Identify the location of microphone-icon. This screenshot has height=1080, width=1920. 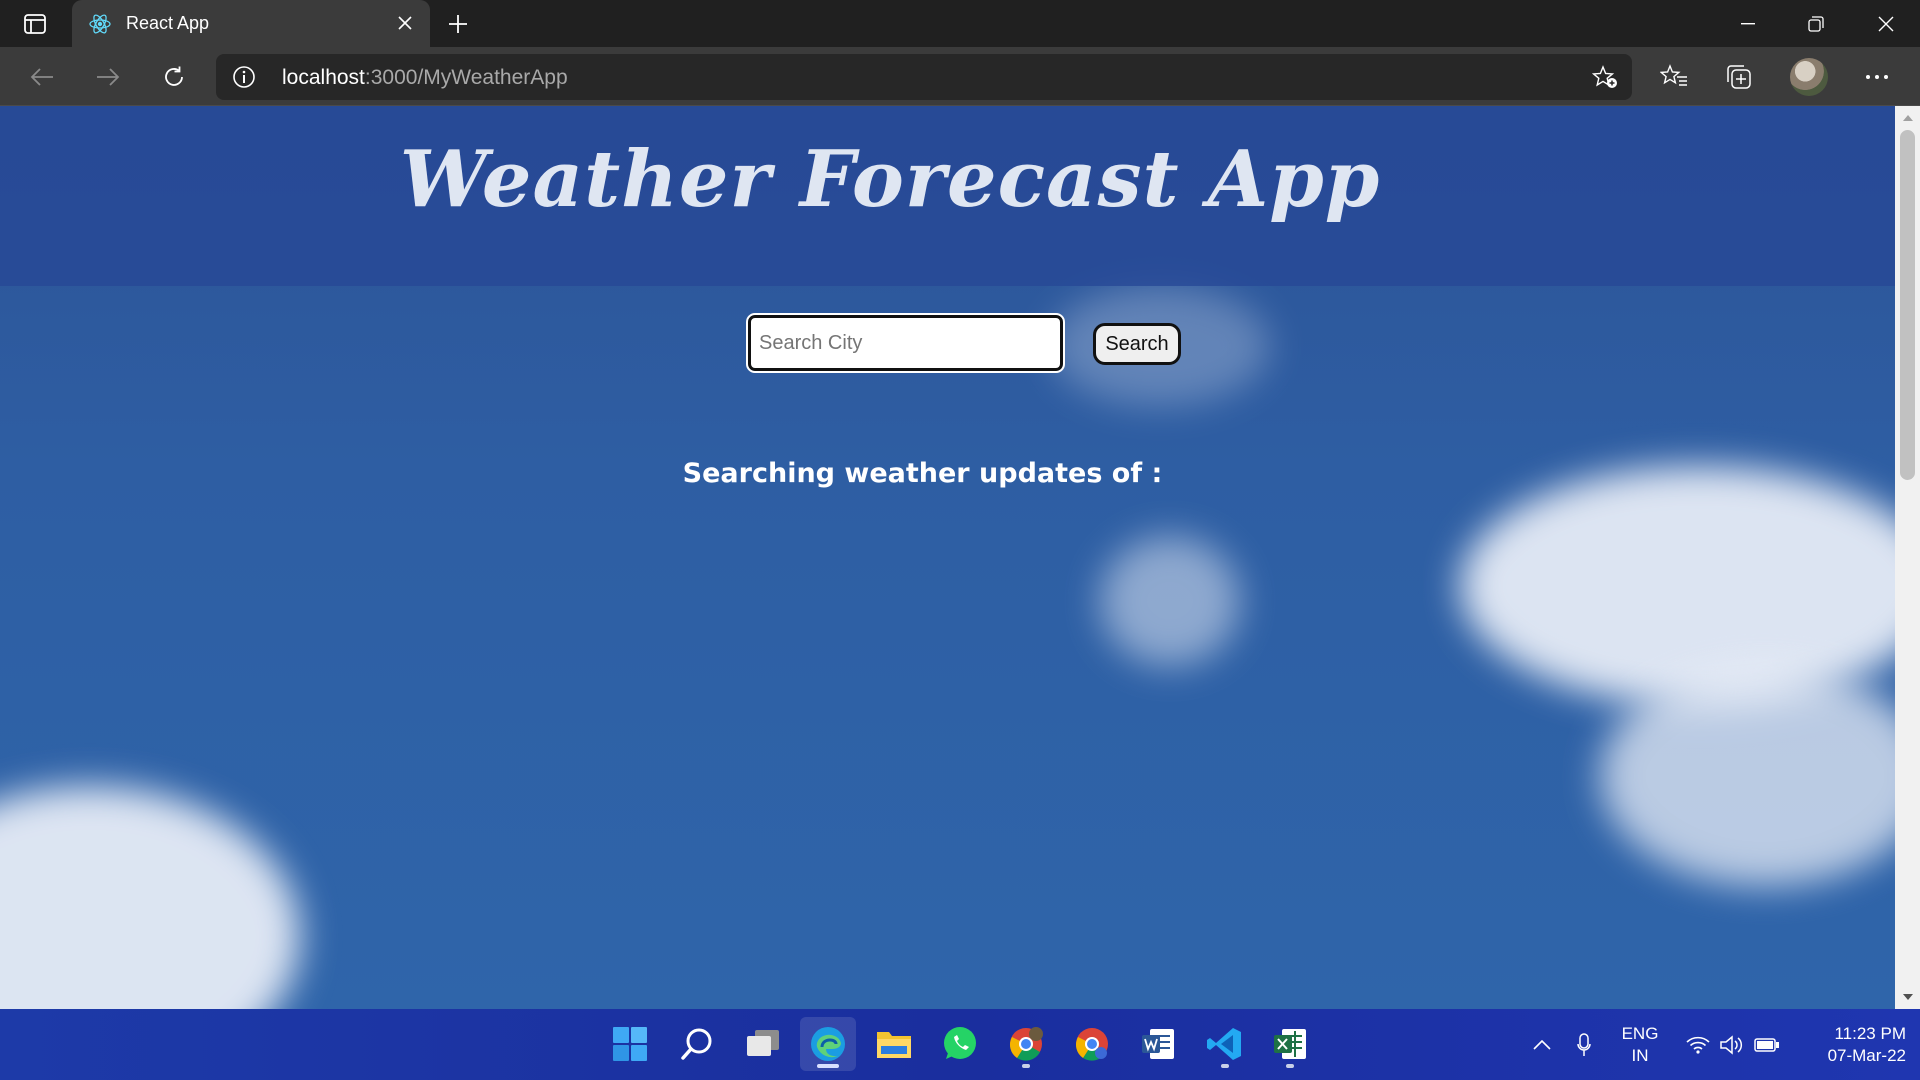
(1584, 1045).